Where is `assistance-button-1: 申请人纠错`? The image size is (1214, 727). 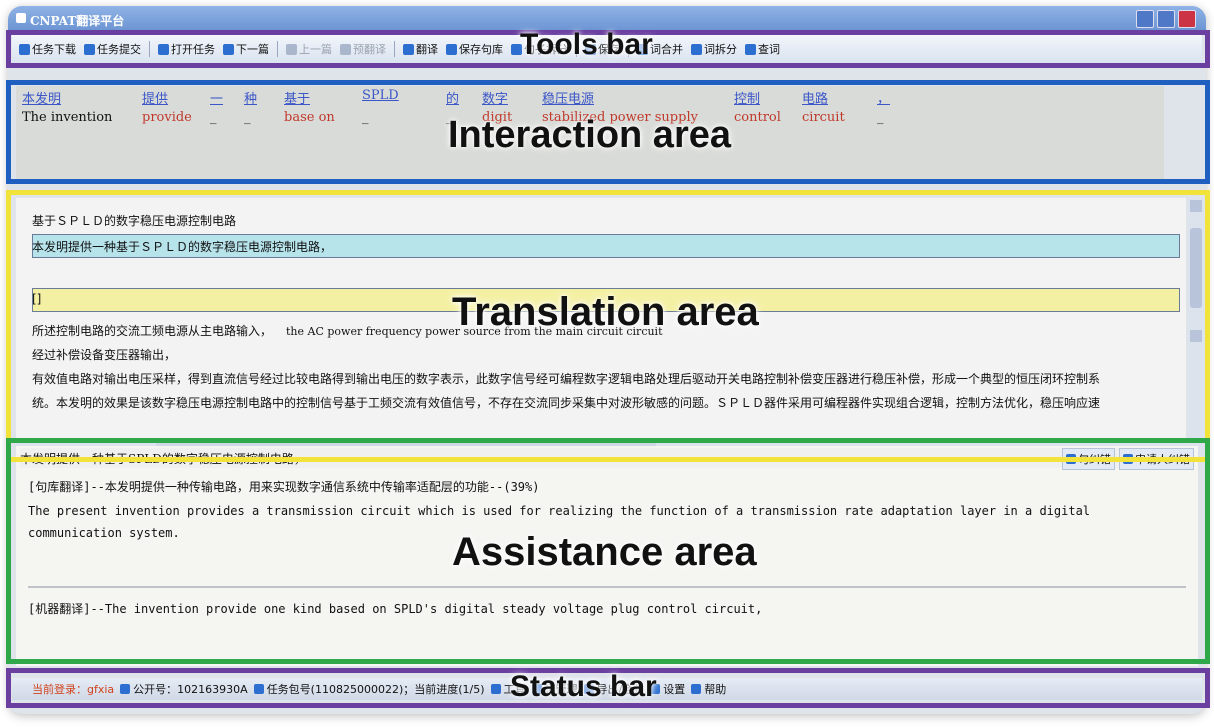
assistance-button-1: 申请人纠错 is located at coordinates (1156, 459).